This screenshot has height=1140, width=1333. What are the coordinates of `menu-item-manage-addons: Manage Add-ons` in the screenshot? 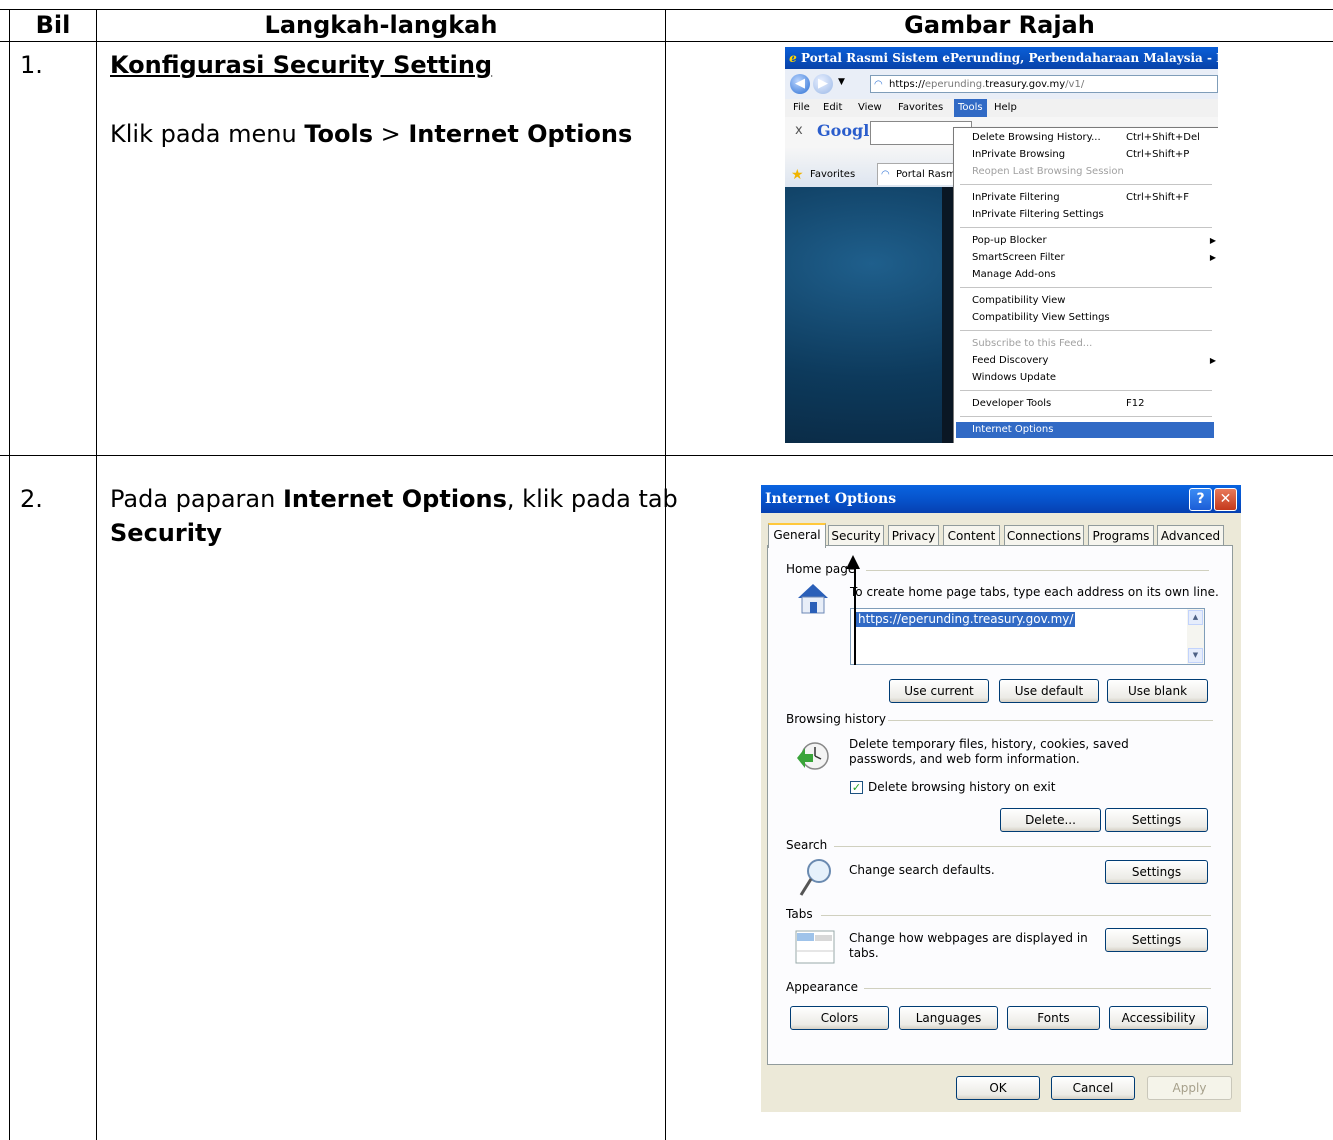 It's located at (1014, 275).